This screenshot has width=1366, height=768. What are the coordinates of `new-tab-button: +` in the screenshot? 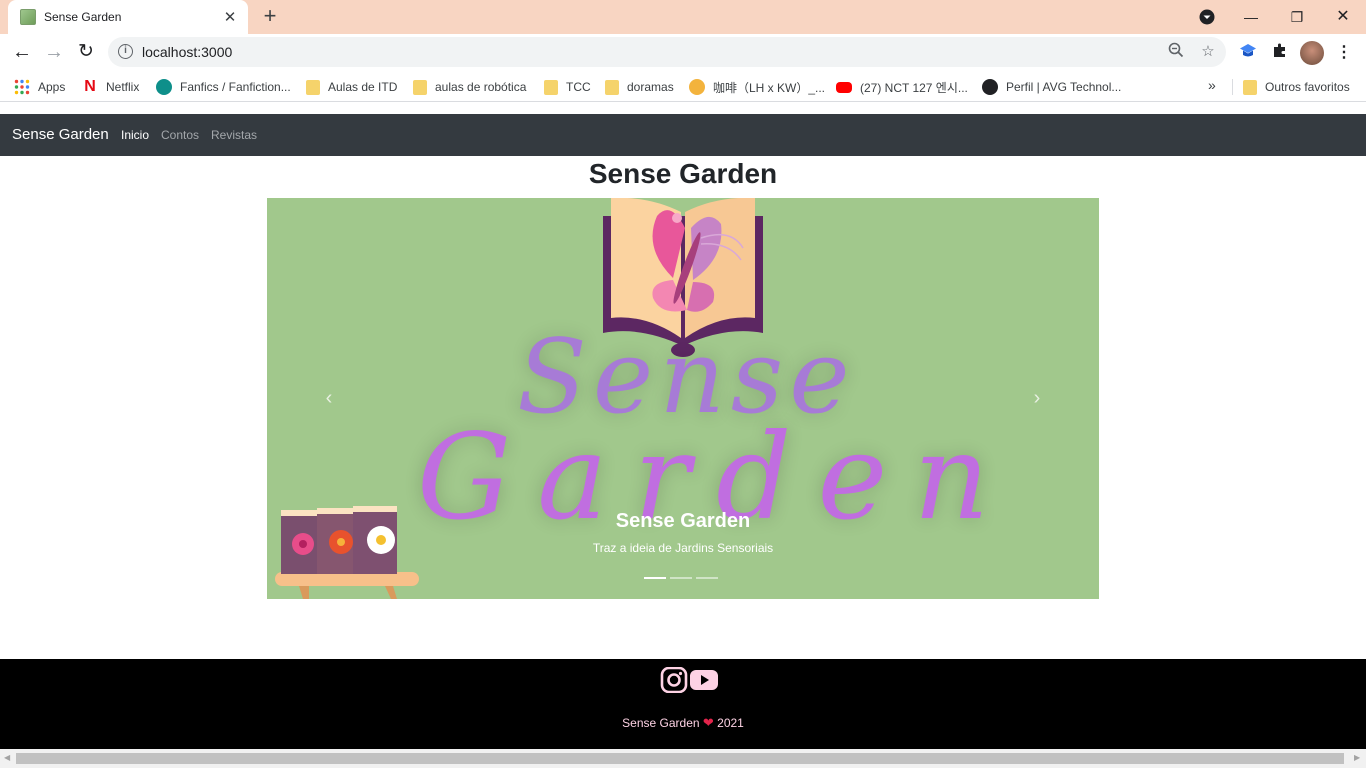 It's located at (270, 17).